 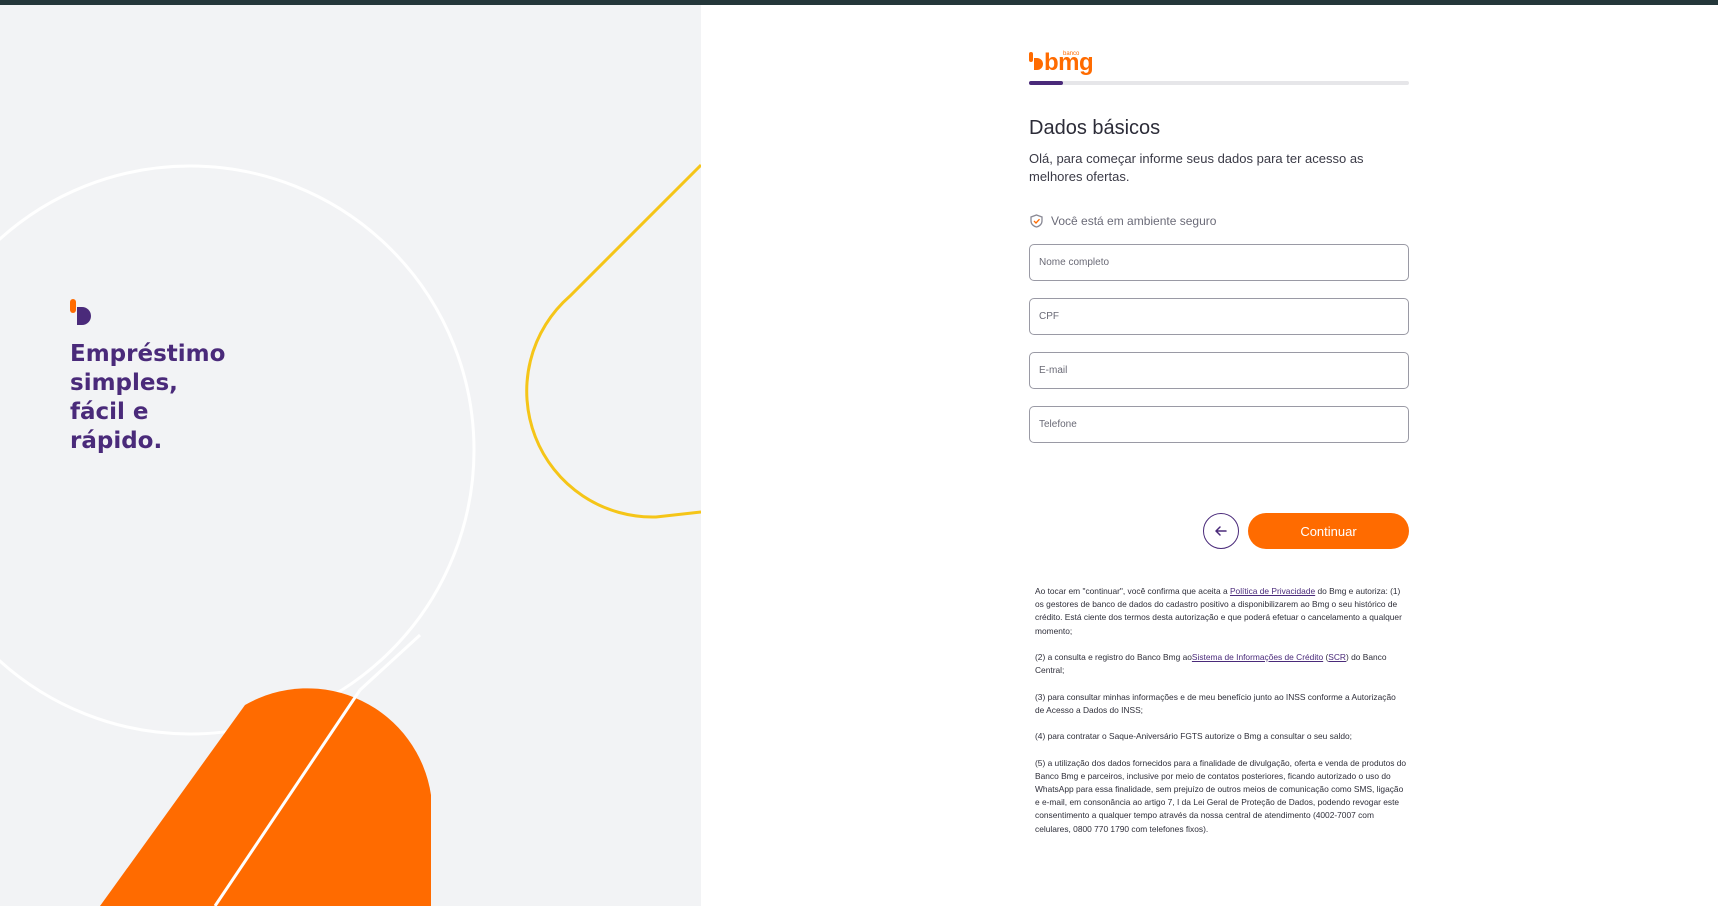 I want to click on full-name-field, so click(x=1219, y=262).